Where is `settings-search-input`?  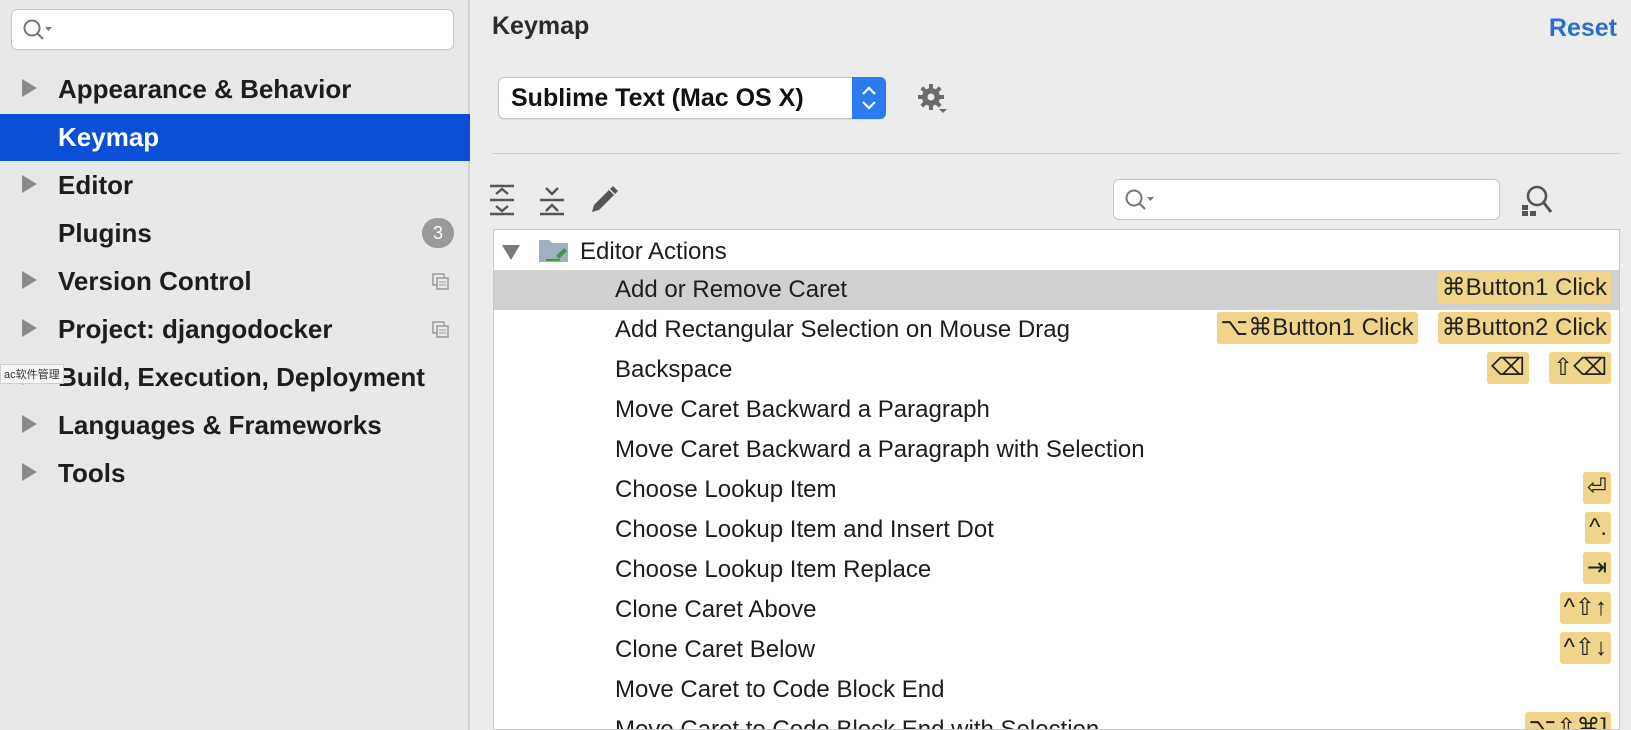
settings-search-input is located at coordinates (232, 29).